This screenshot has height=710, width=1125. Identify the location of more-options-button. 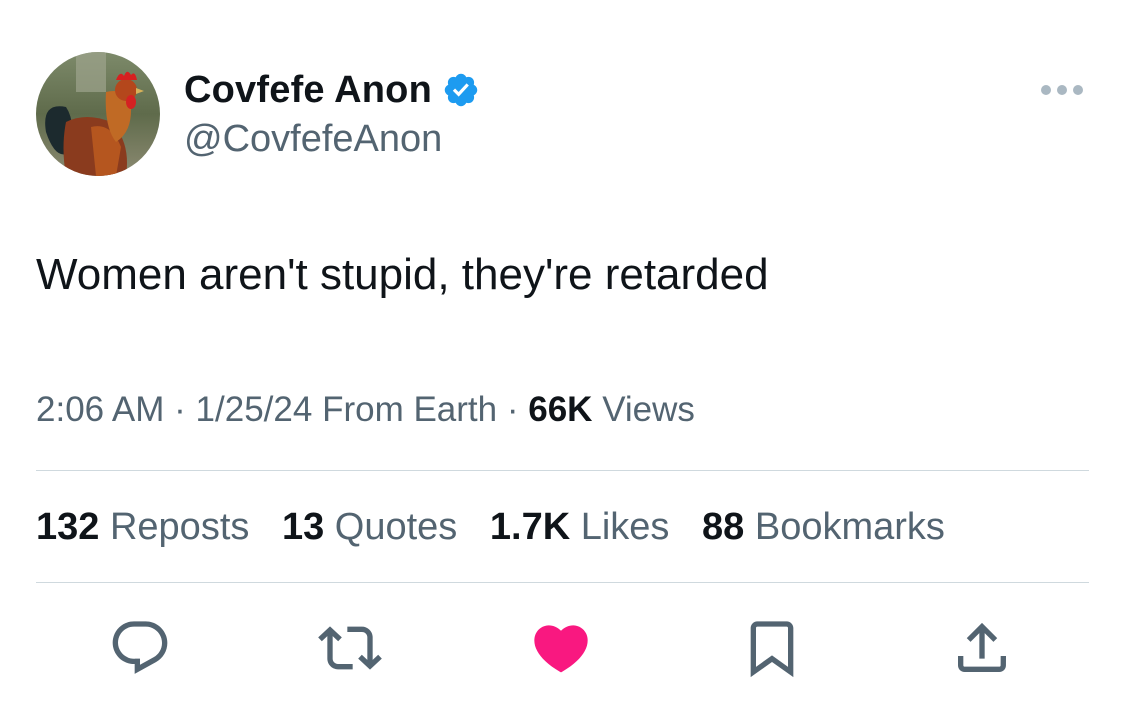
(1062, 90).